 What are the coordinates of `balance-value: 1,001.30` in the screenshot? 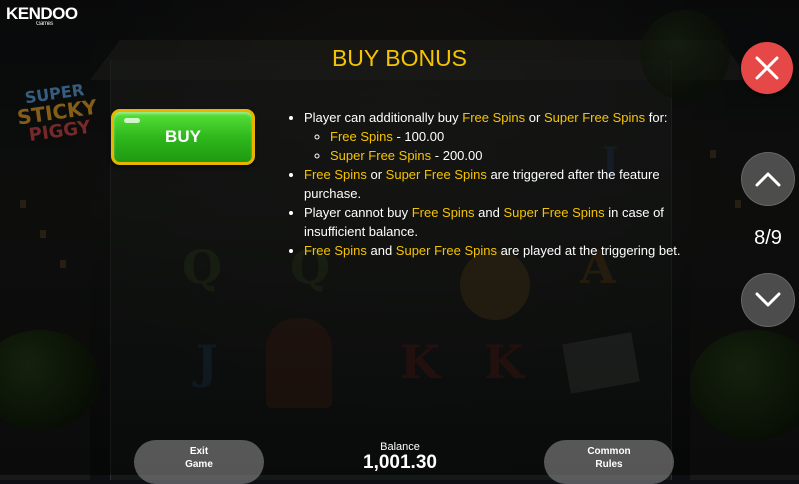 It's located at (400, 462).